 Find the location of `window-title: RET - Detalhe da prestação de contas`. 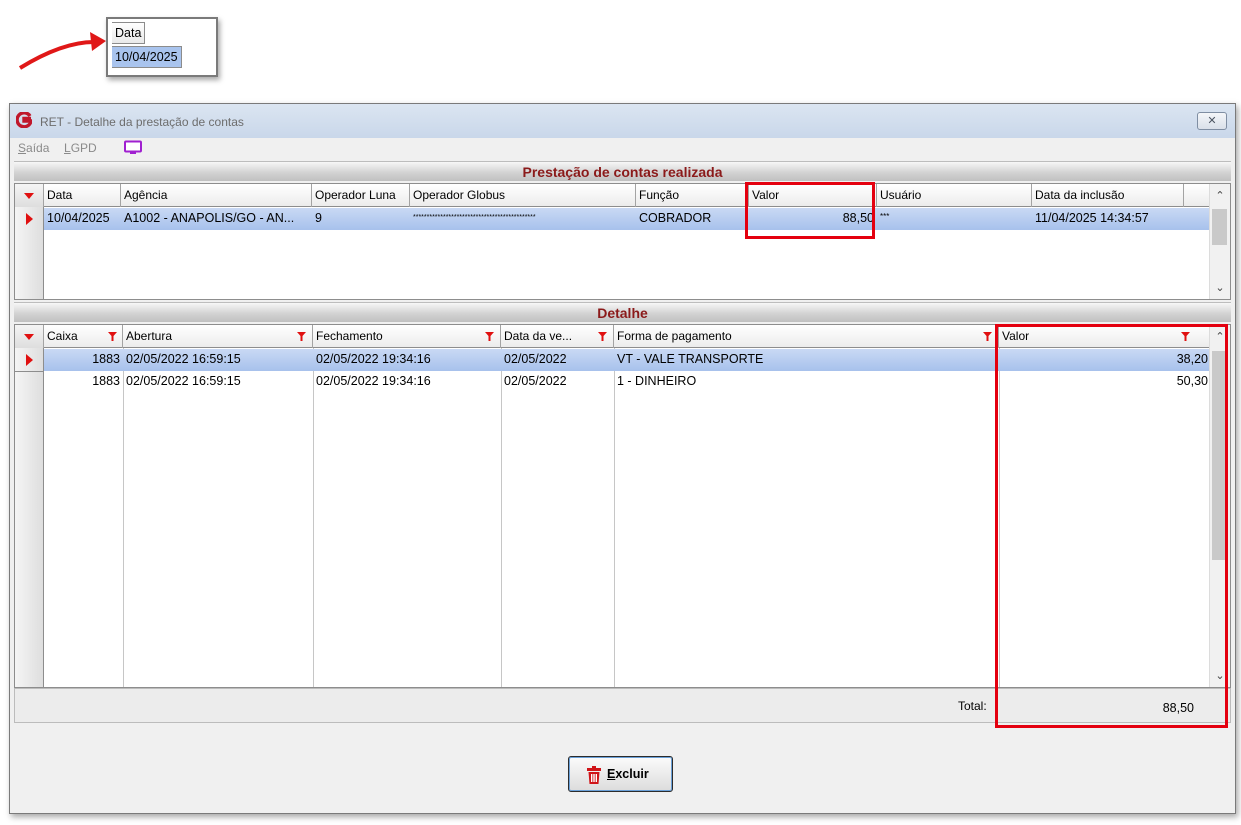

window-title: RET - Detalhe da prestação de contas is located at coordinates (142, 122).